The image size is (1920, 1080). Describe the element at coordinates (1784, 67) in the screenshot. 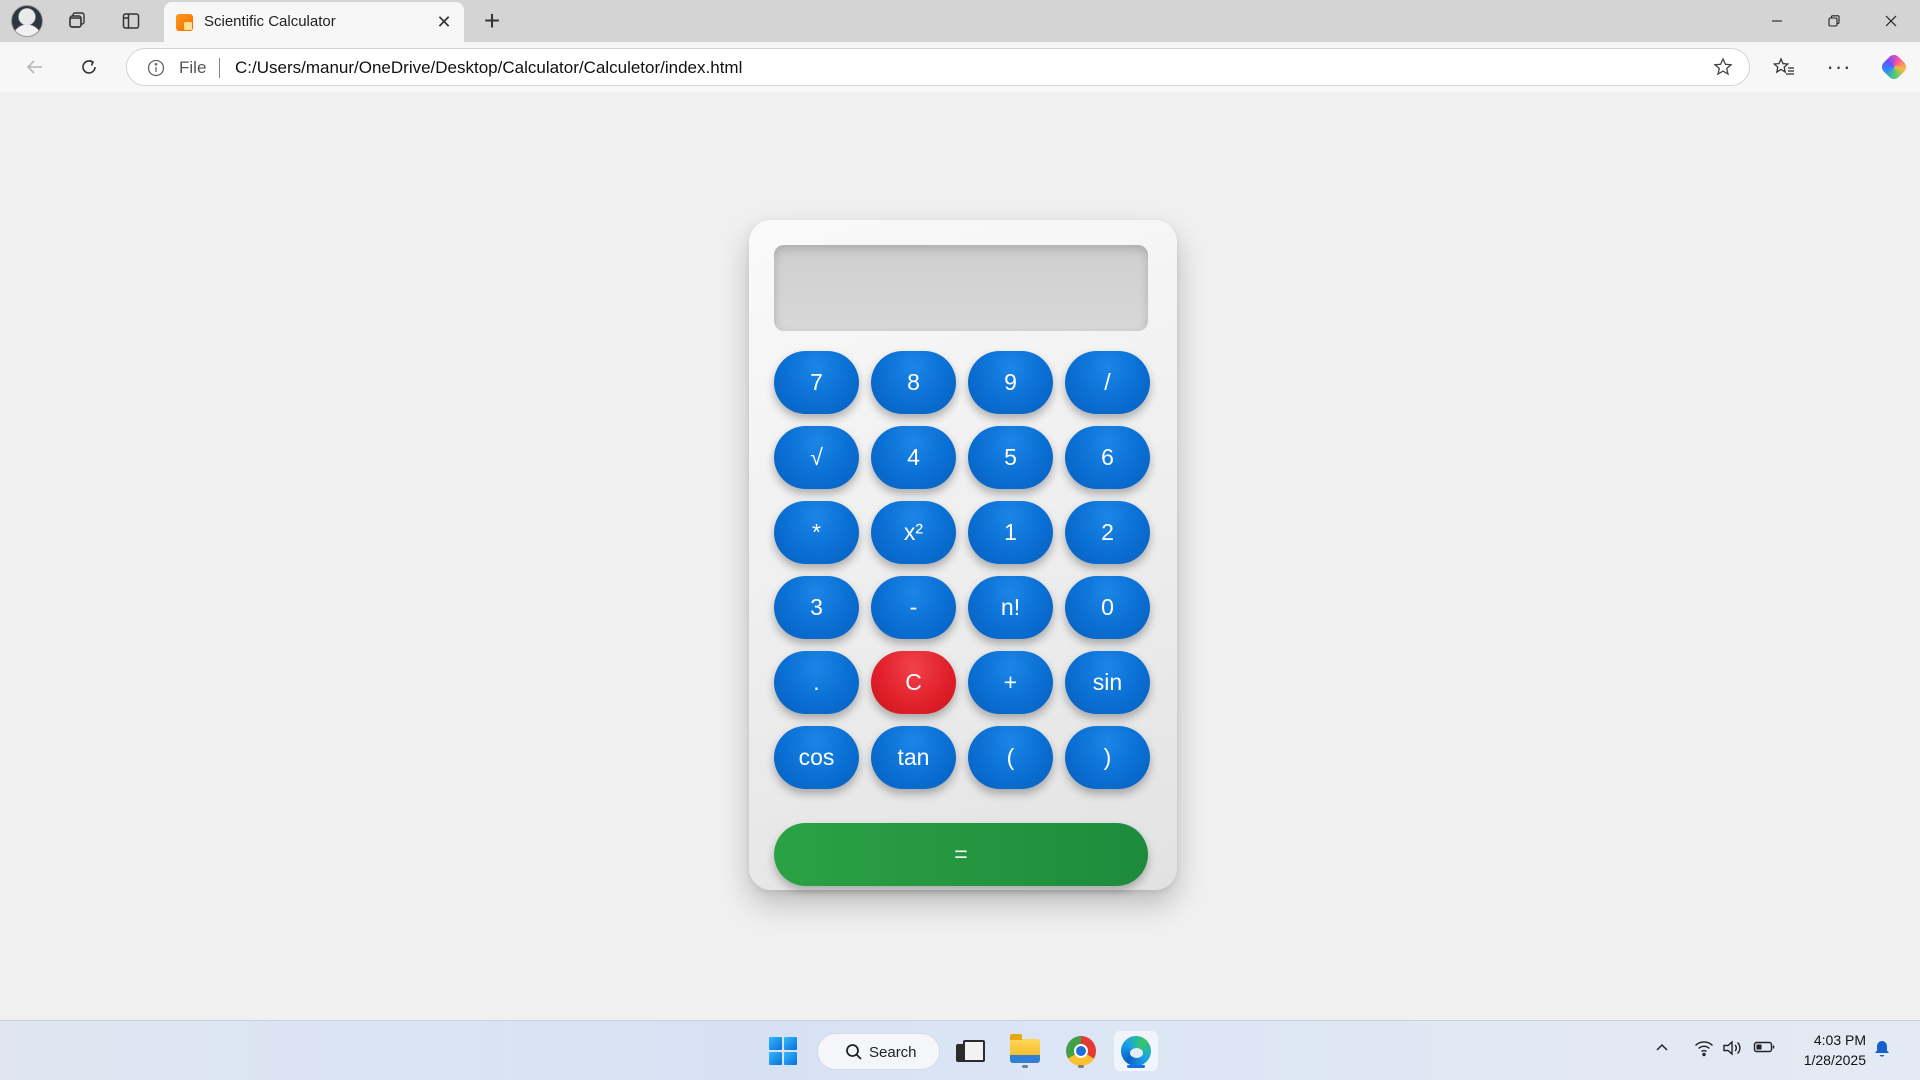

I see `favorites-icon` at that location.